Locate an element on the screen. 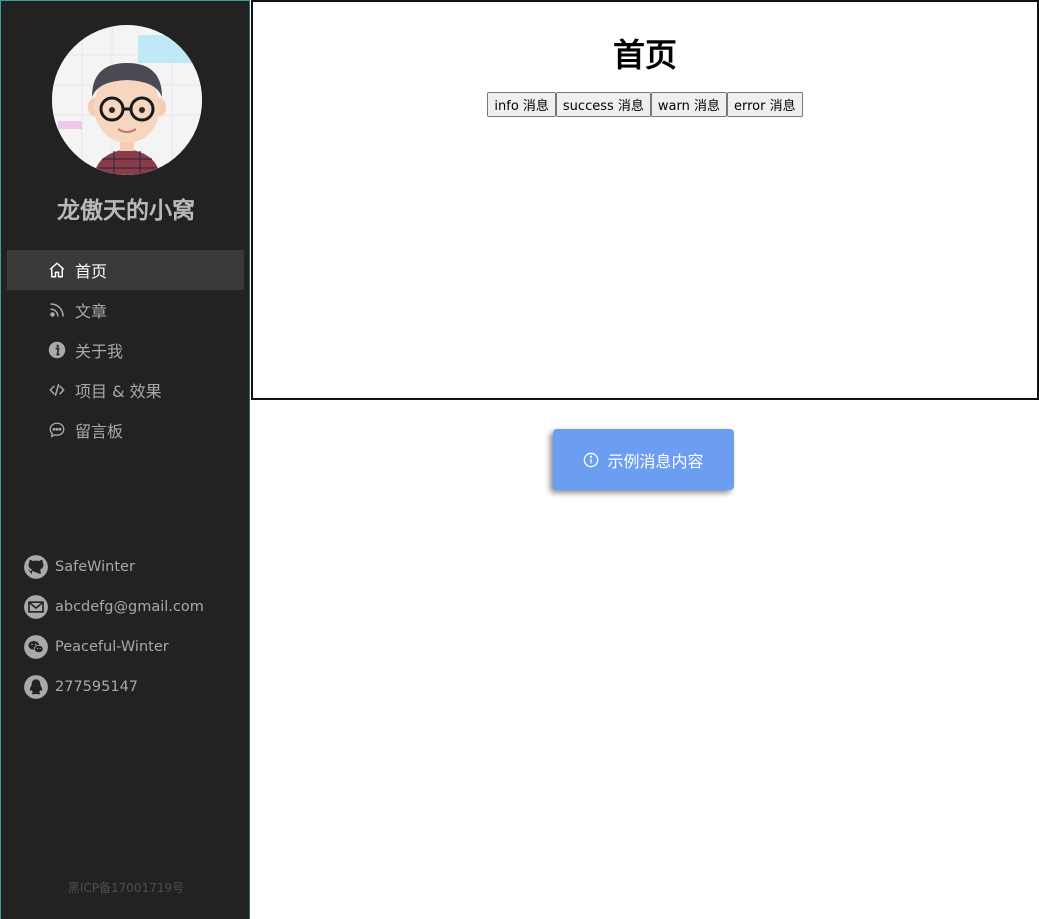 Image resolution: width=1039 pixels, height=919 pixels. contact-qq: 277595147 is located at coordinates (113, 687).